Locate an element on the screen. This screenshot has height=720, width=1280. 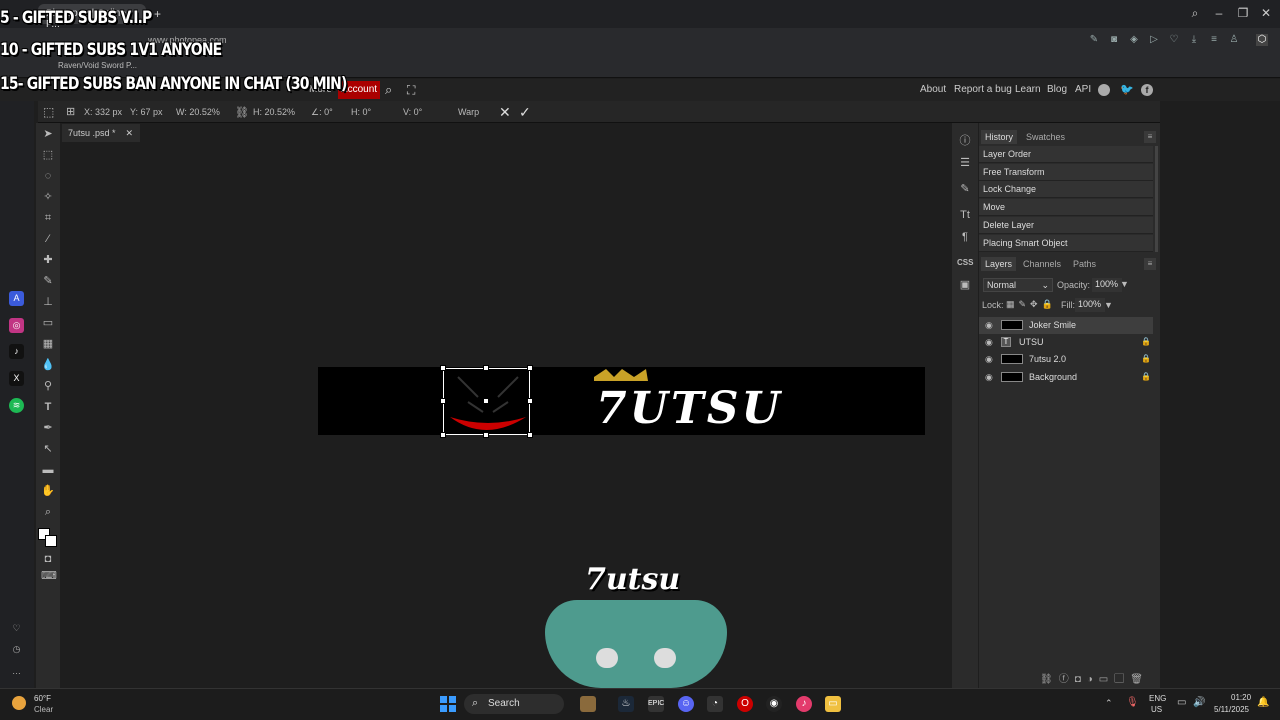
blend-mode-select: Normal ⌄ is located at coordinates (1018, 285).